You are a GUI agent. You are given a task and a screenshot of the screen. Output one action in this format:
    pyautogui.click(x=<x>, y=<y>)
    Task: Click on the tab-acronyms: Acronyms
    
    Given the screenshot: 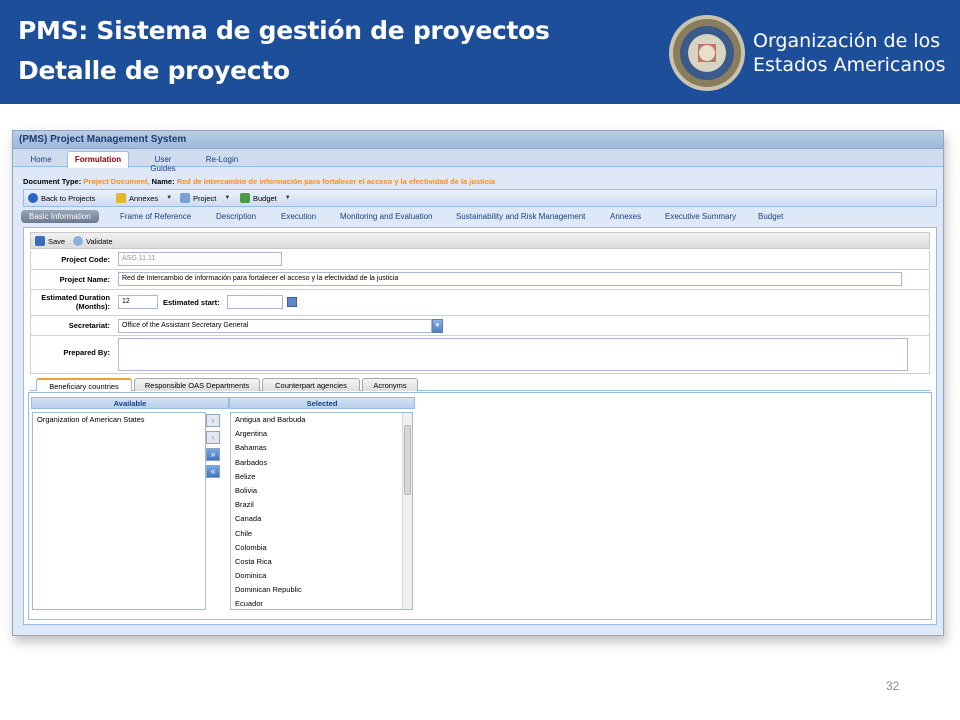 What is the action you would take?
    pyautogui.click(x=390, y=384)
    